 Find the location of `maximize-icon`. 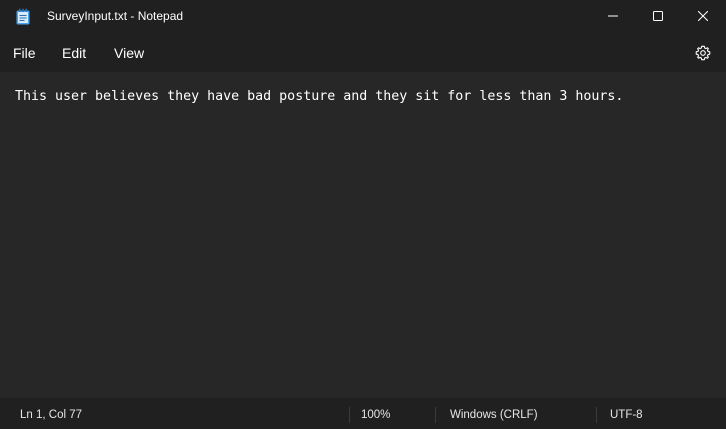

maximize-icon is located at coordinates (658, 16).